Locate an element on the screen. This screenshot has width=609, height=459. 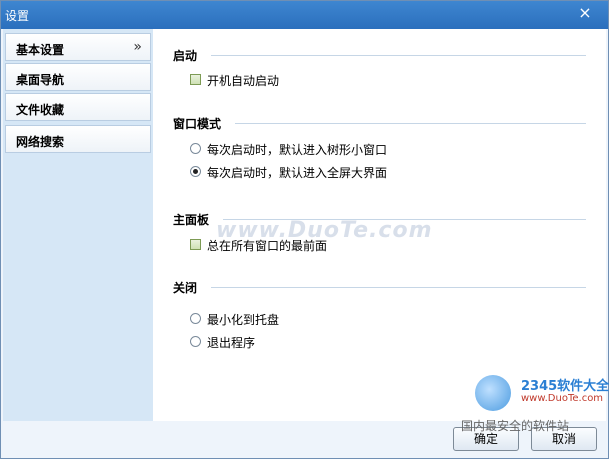
close-exit-radio is located at coordinates (195, 341).